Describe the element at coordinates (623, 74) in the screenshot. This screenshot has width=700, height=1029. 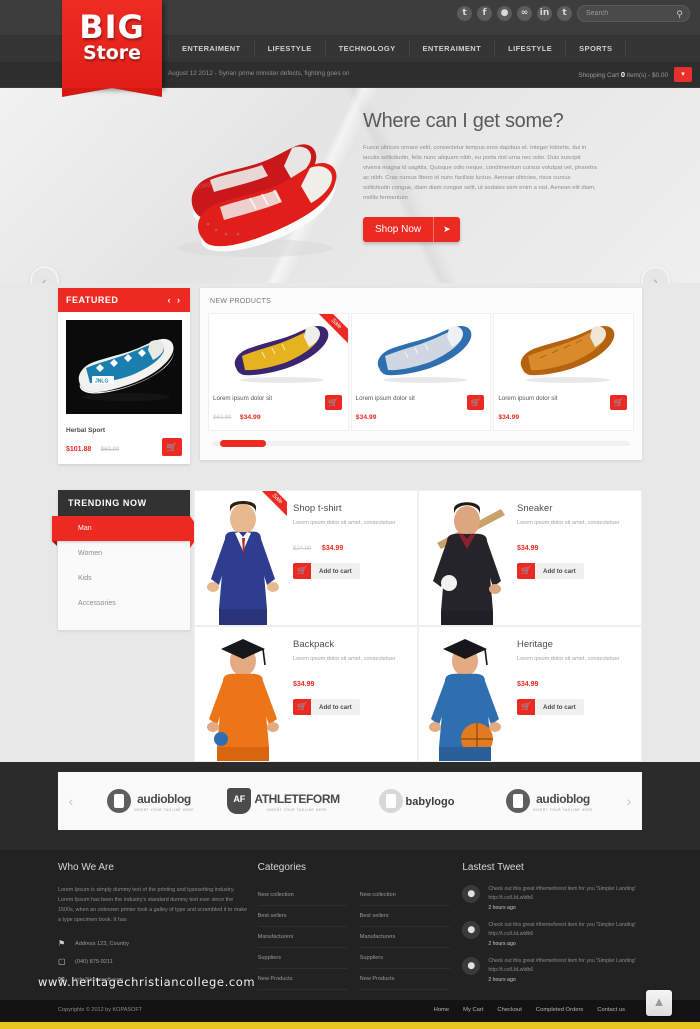
I see `cart-summary: Shopping Cart 0 item(s) - $0.00` at that location.